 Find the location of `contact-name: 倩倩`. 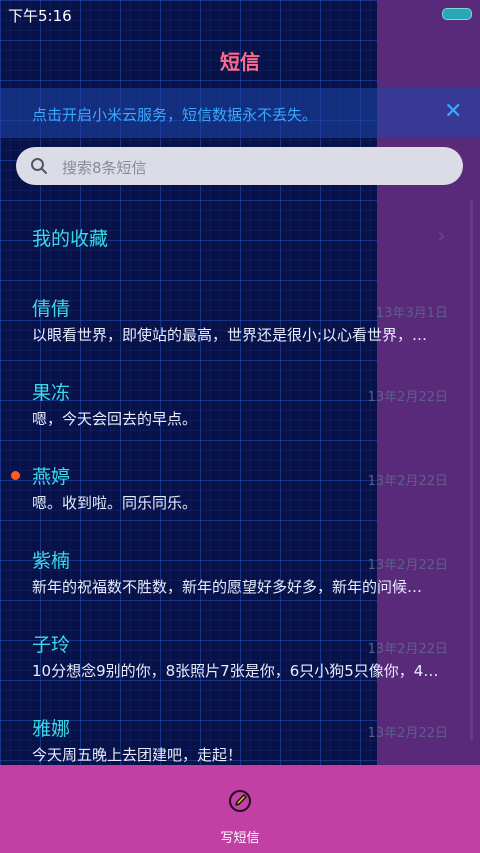

contact-name: 倩倩 is located at coordinates (51, 309).